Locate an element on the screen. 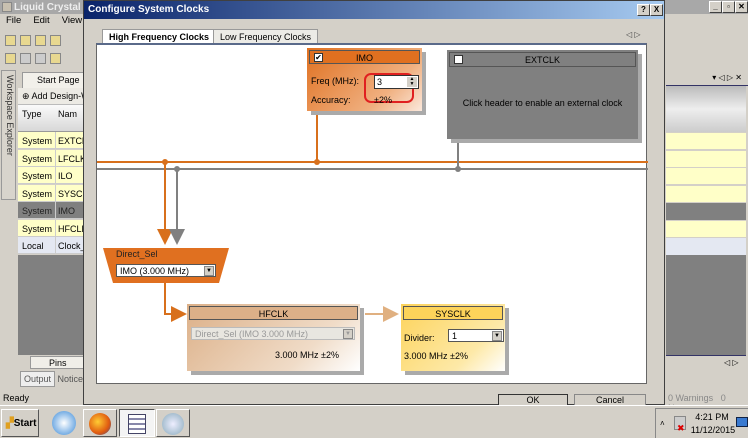 This screenshot has height=438, width=748. table-row: System LFCLK is located at coordinates (51, 158).